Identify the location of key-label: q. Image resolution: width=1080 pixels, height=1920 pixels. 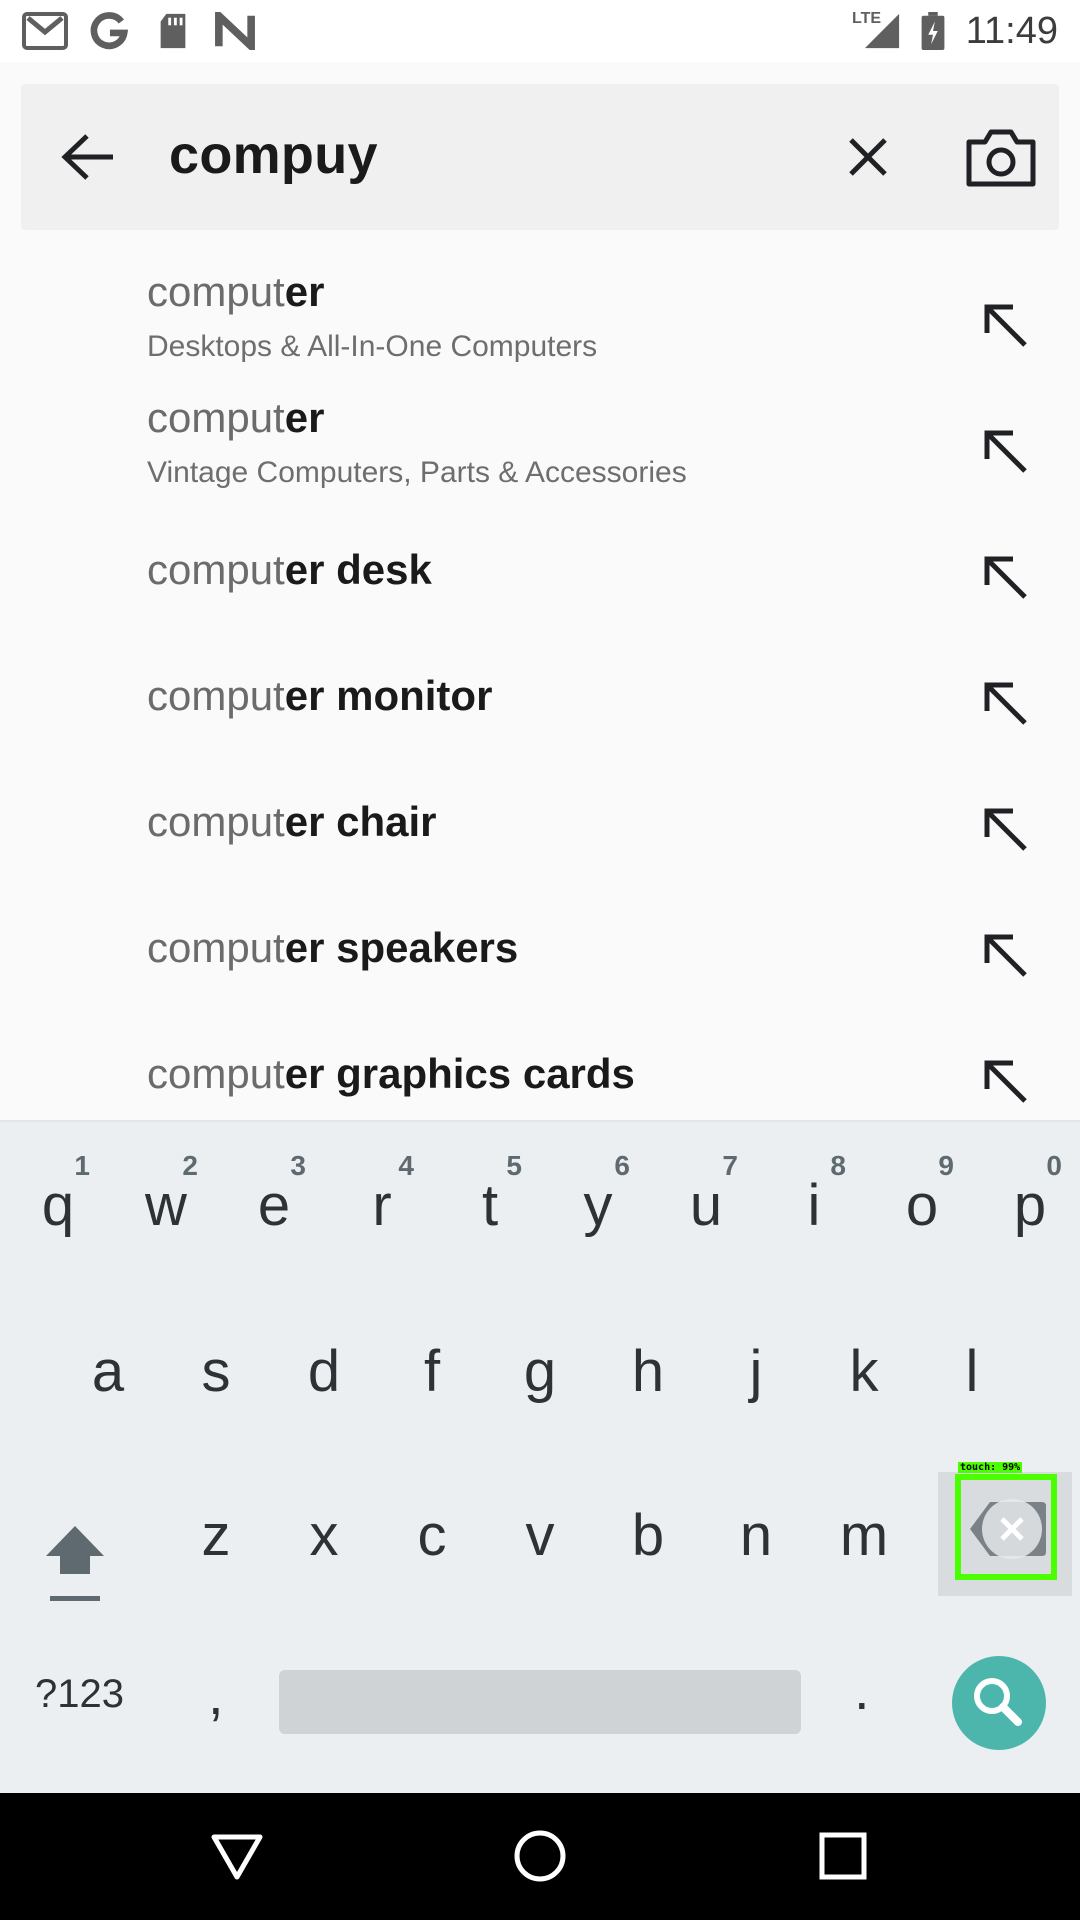
(58, 1205).